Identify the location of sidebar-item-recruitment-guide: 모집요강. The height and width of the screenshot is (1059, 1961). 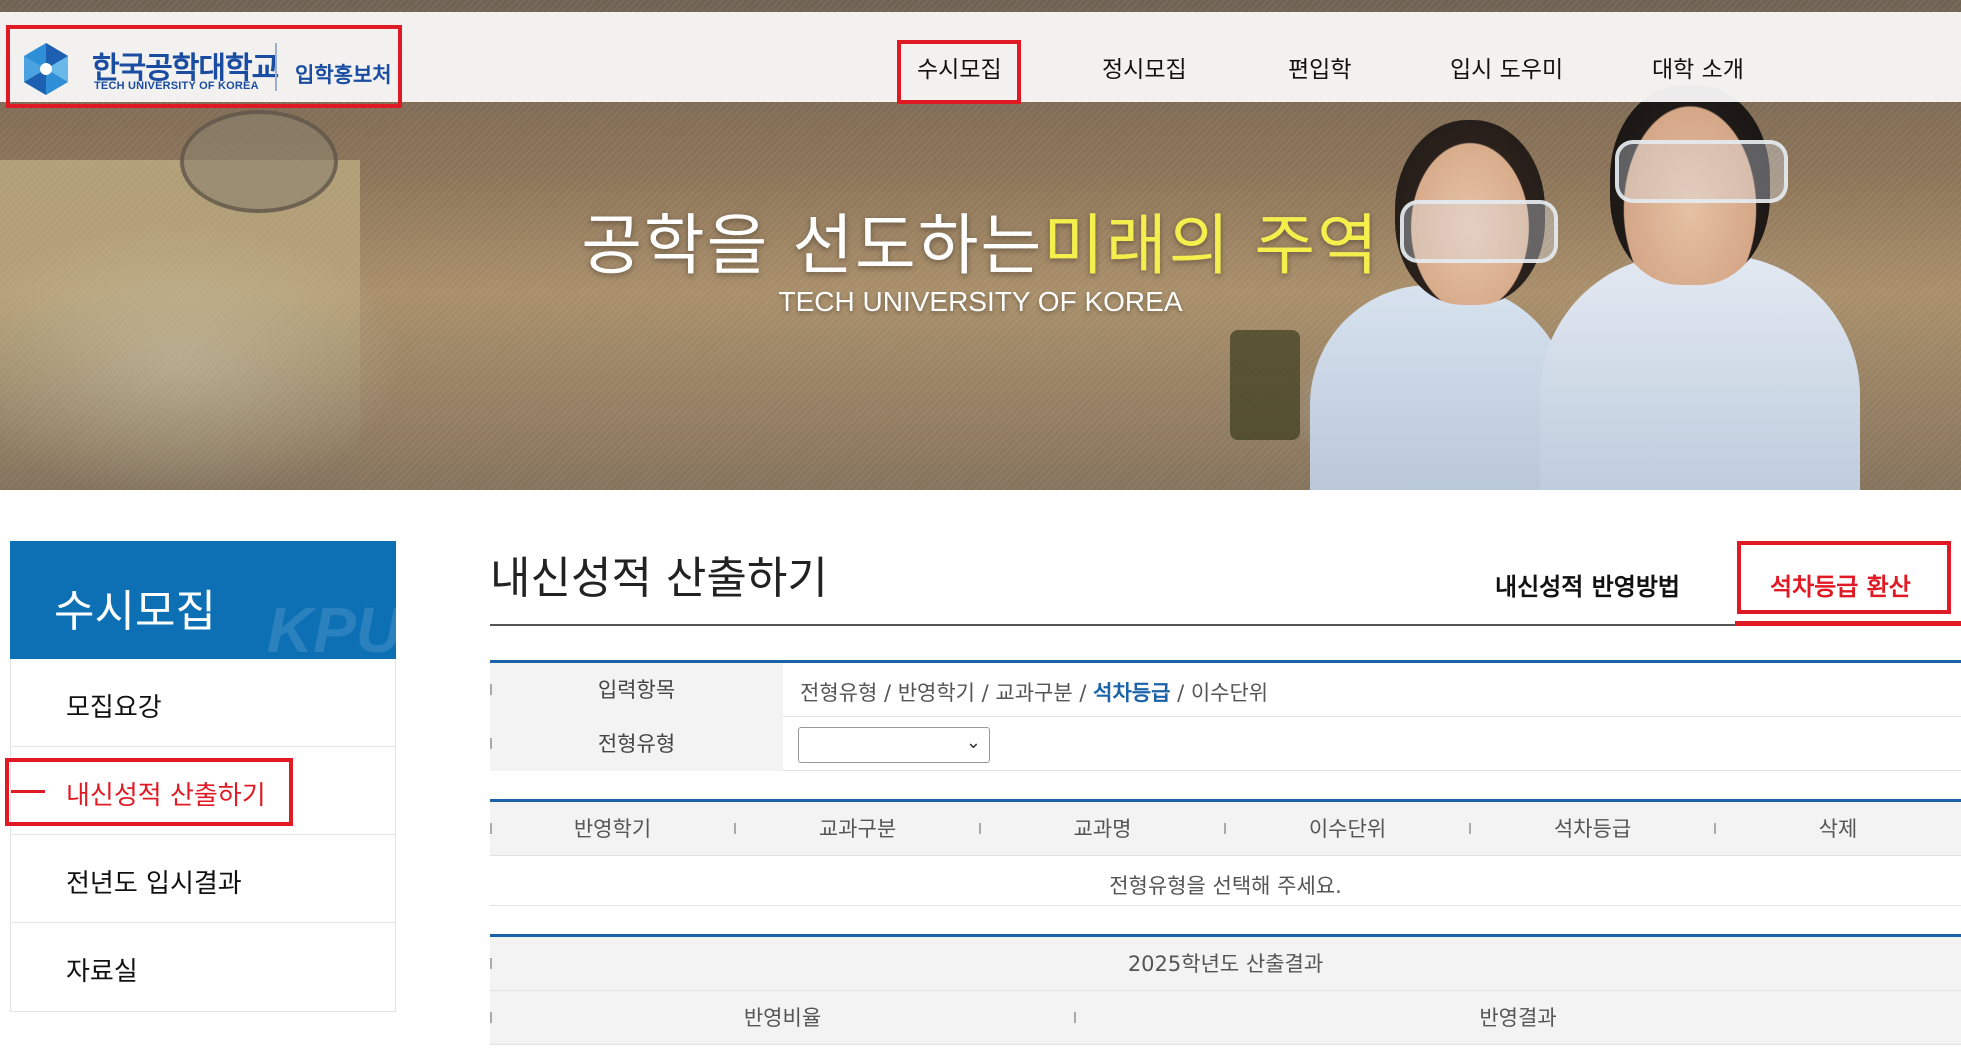
(203, 703).